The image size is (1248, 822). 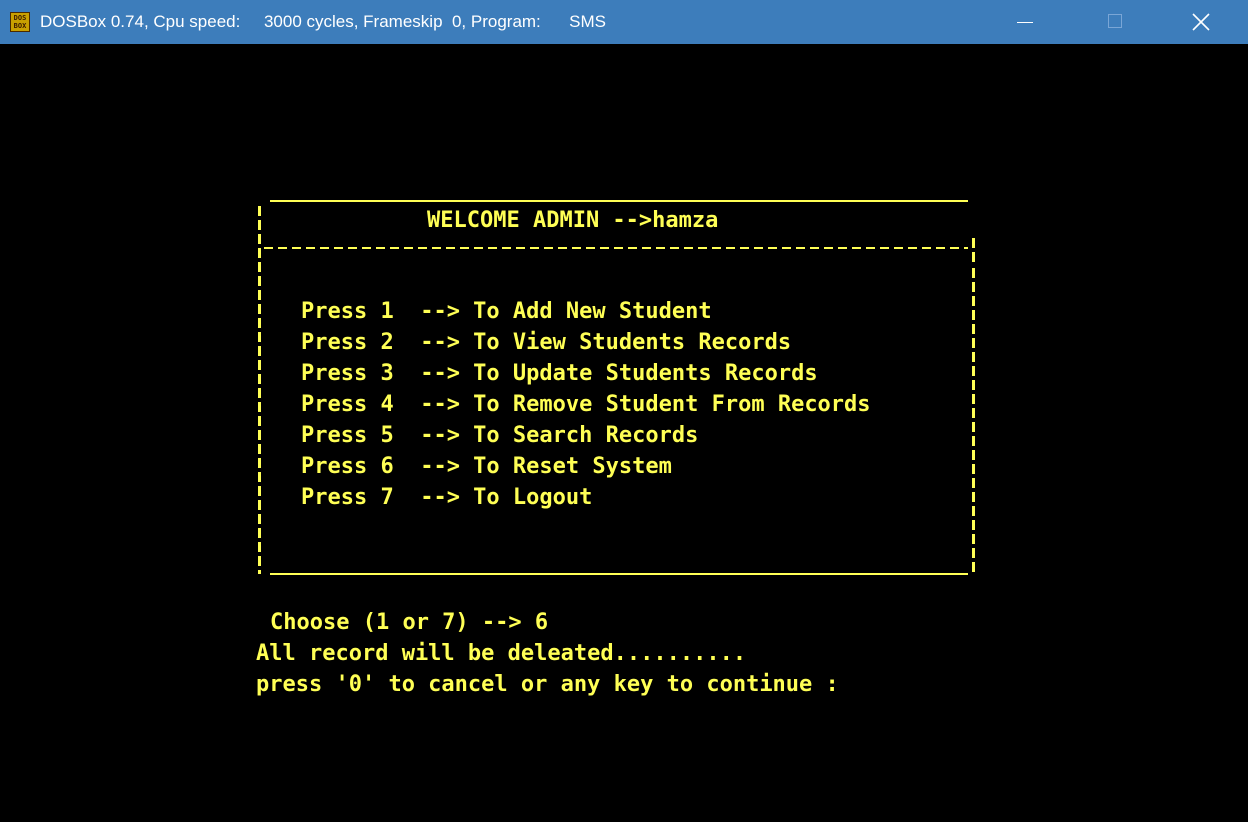 I want to click on menu-box-bottom-border, so click(x=619, y=574).